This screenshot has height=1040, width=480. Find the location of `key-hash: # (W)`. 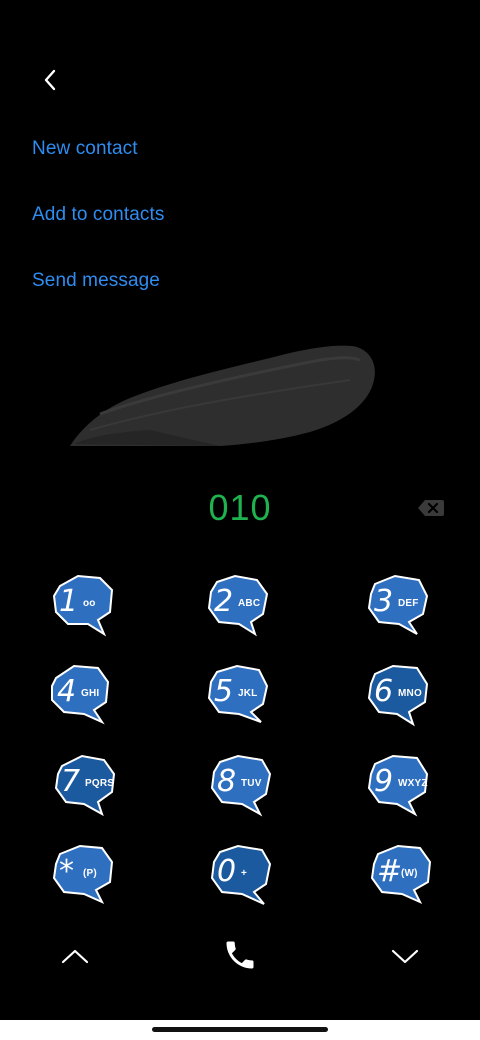

key-hash: # (W) is located at coordinates (403, 877).